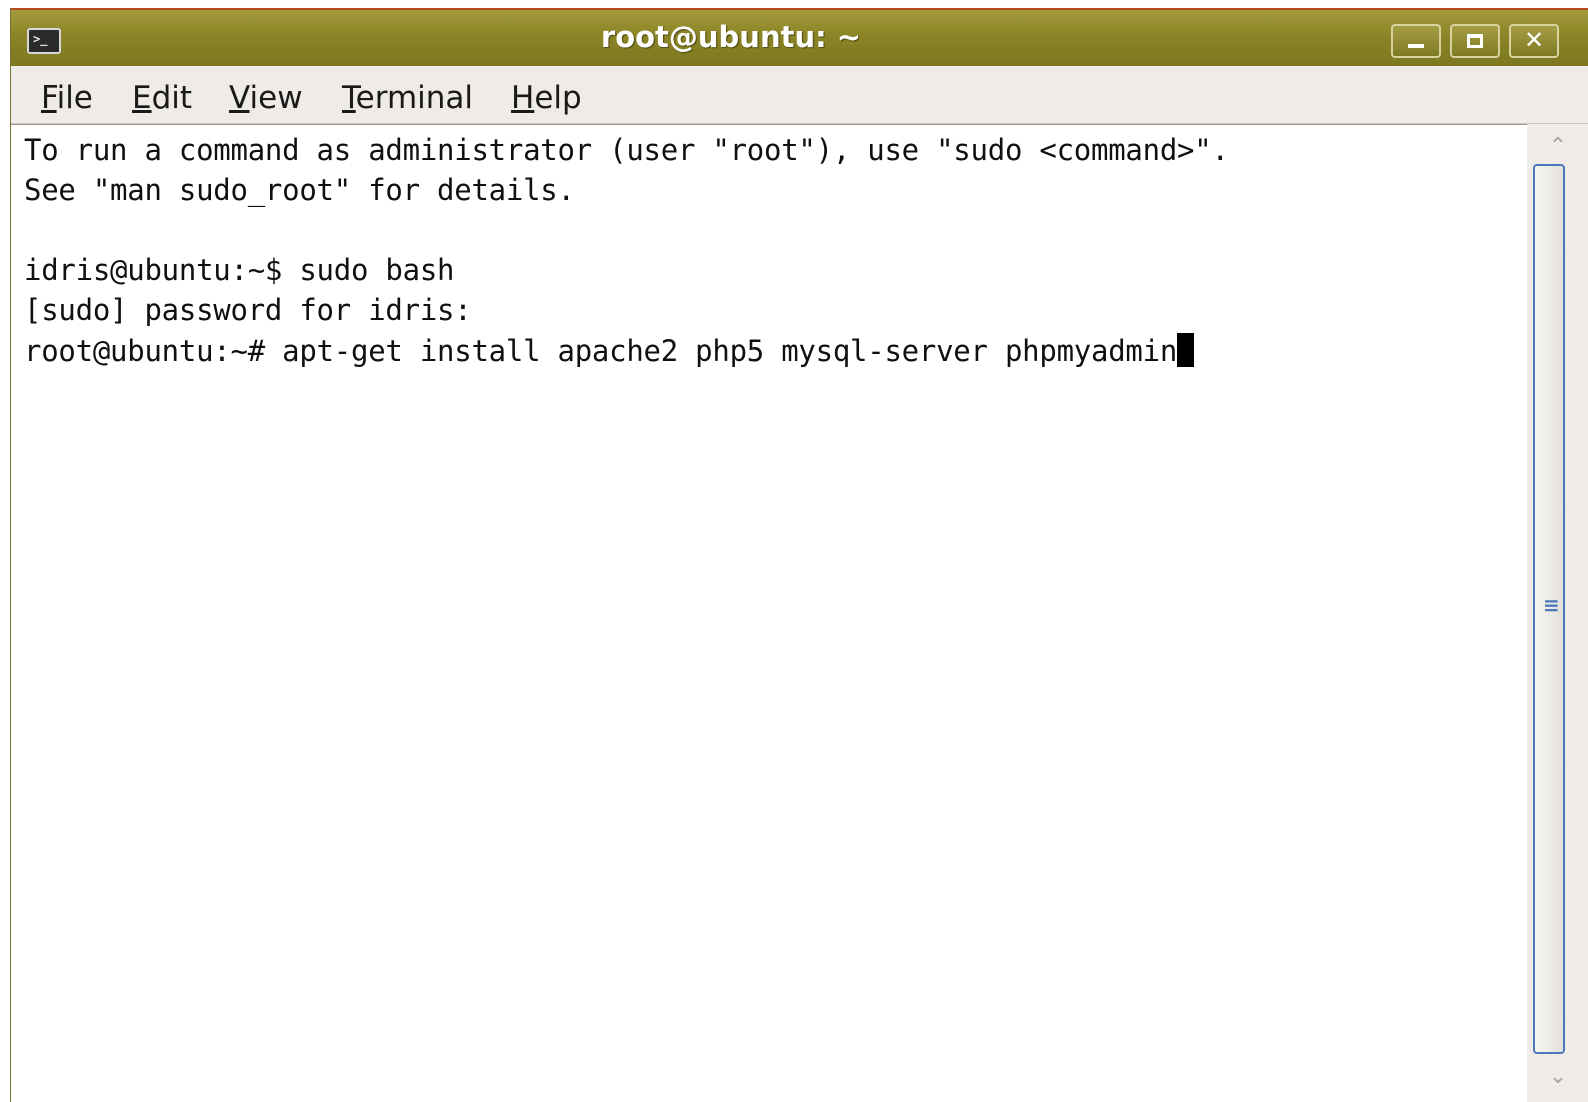 This screenshot has width=1588, height=1102. What do you see at coordinates (731, 37) in the screenshot?
I see `window-title: root@ubuntu: ~` at bounding box center [731, 37].